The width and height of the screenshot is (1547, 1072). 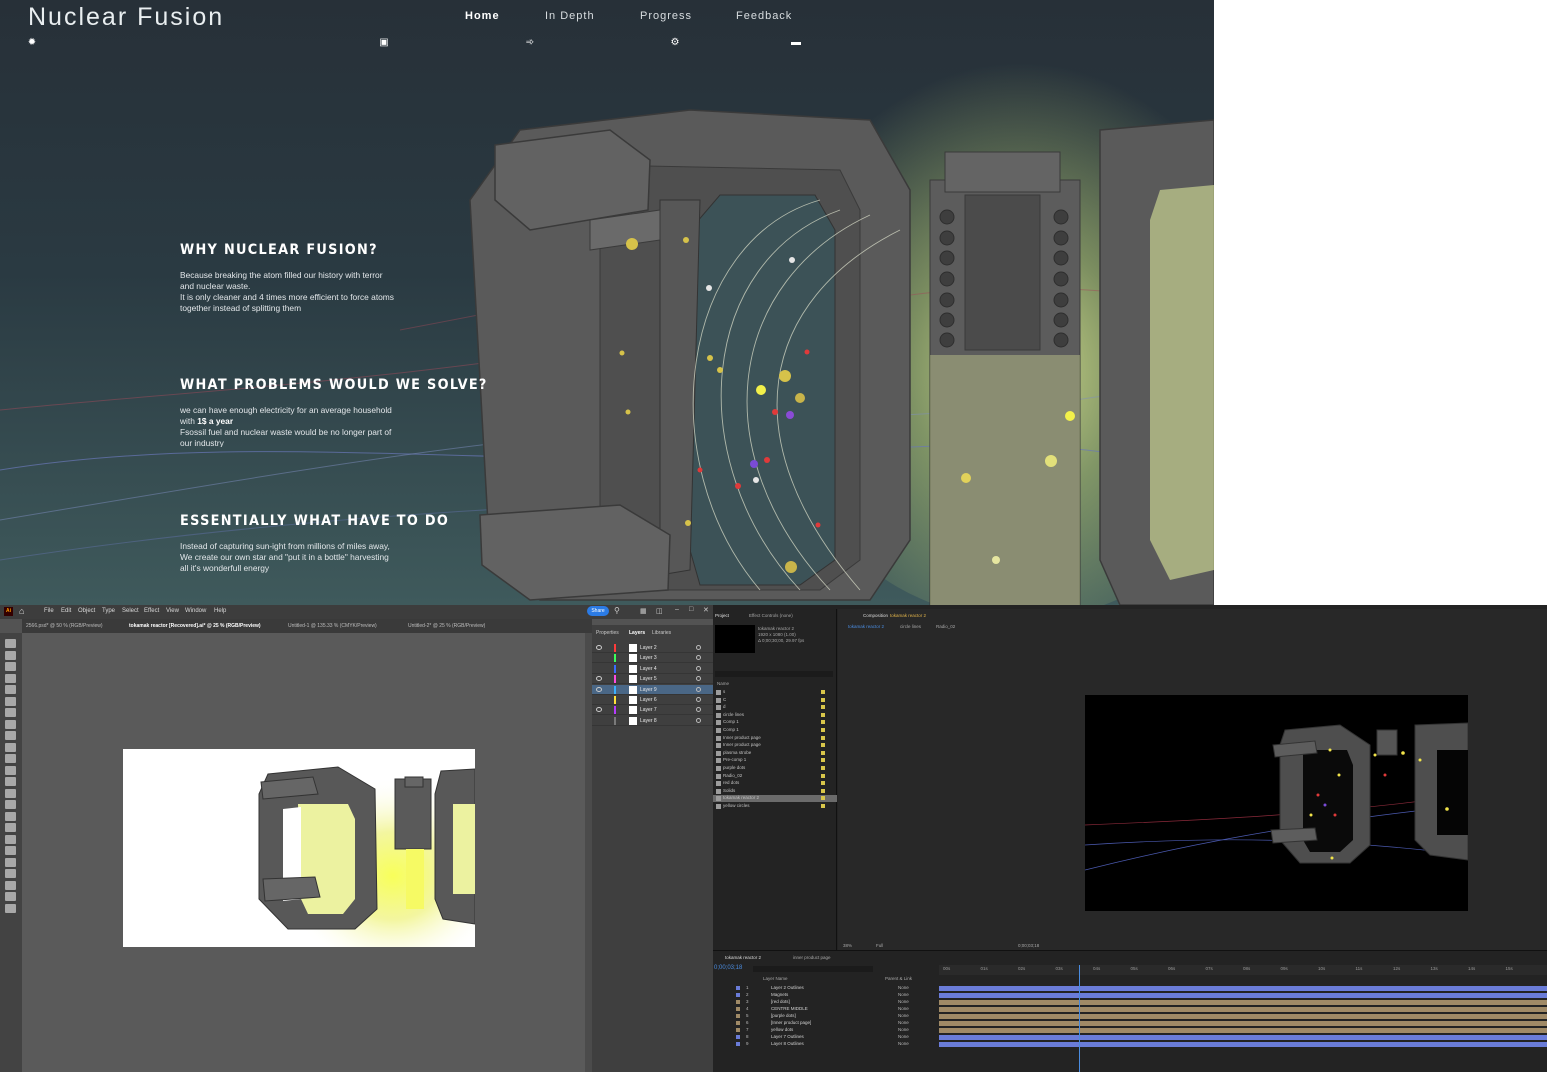 What do you see at coordinates (661, 633) in the screenshot?
I see `panel-tab-libraries: Libraries` at bounding box center [661, 633].